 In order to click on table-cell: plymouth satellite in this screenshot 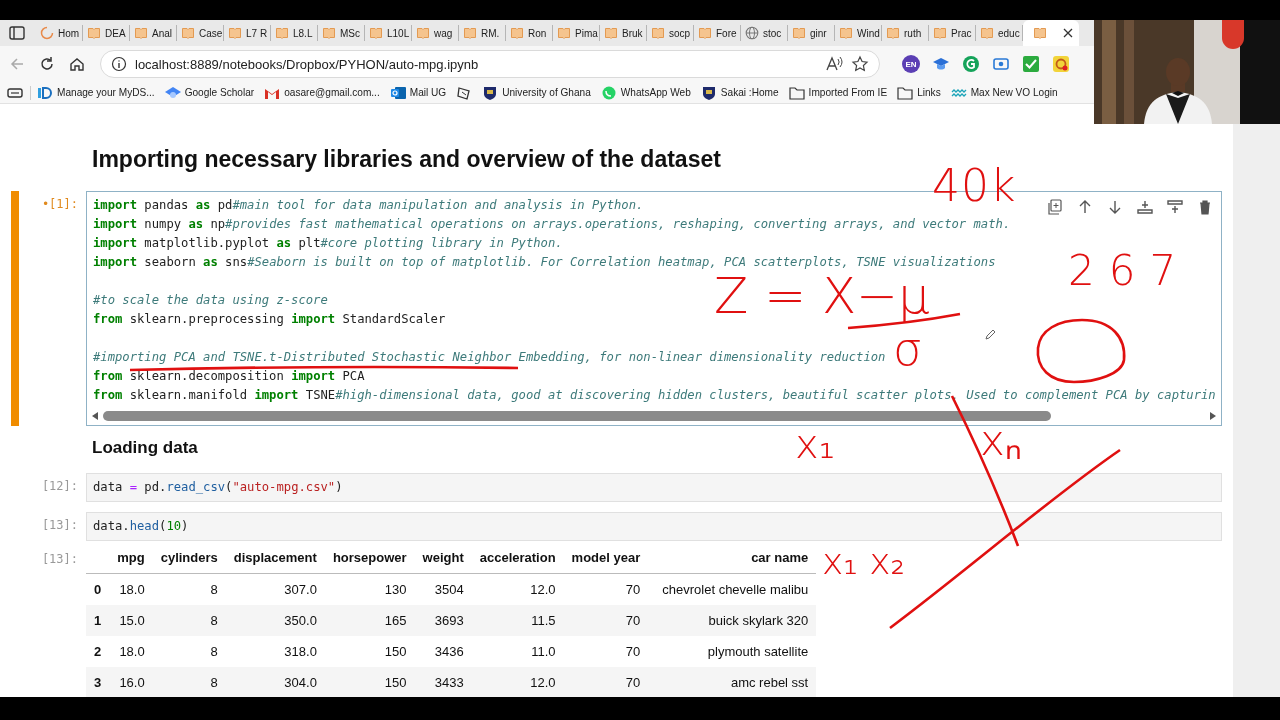, I will do `click(732, 651)`.